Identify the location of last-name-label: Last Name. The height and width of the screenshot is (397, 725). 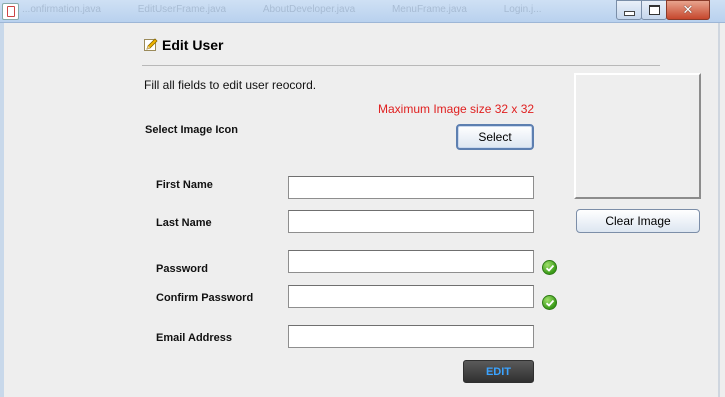
(184, 223).